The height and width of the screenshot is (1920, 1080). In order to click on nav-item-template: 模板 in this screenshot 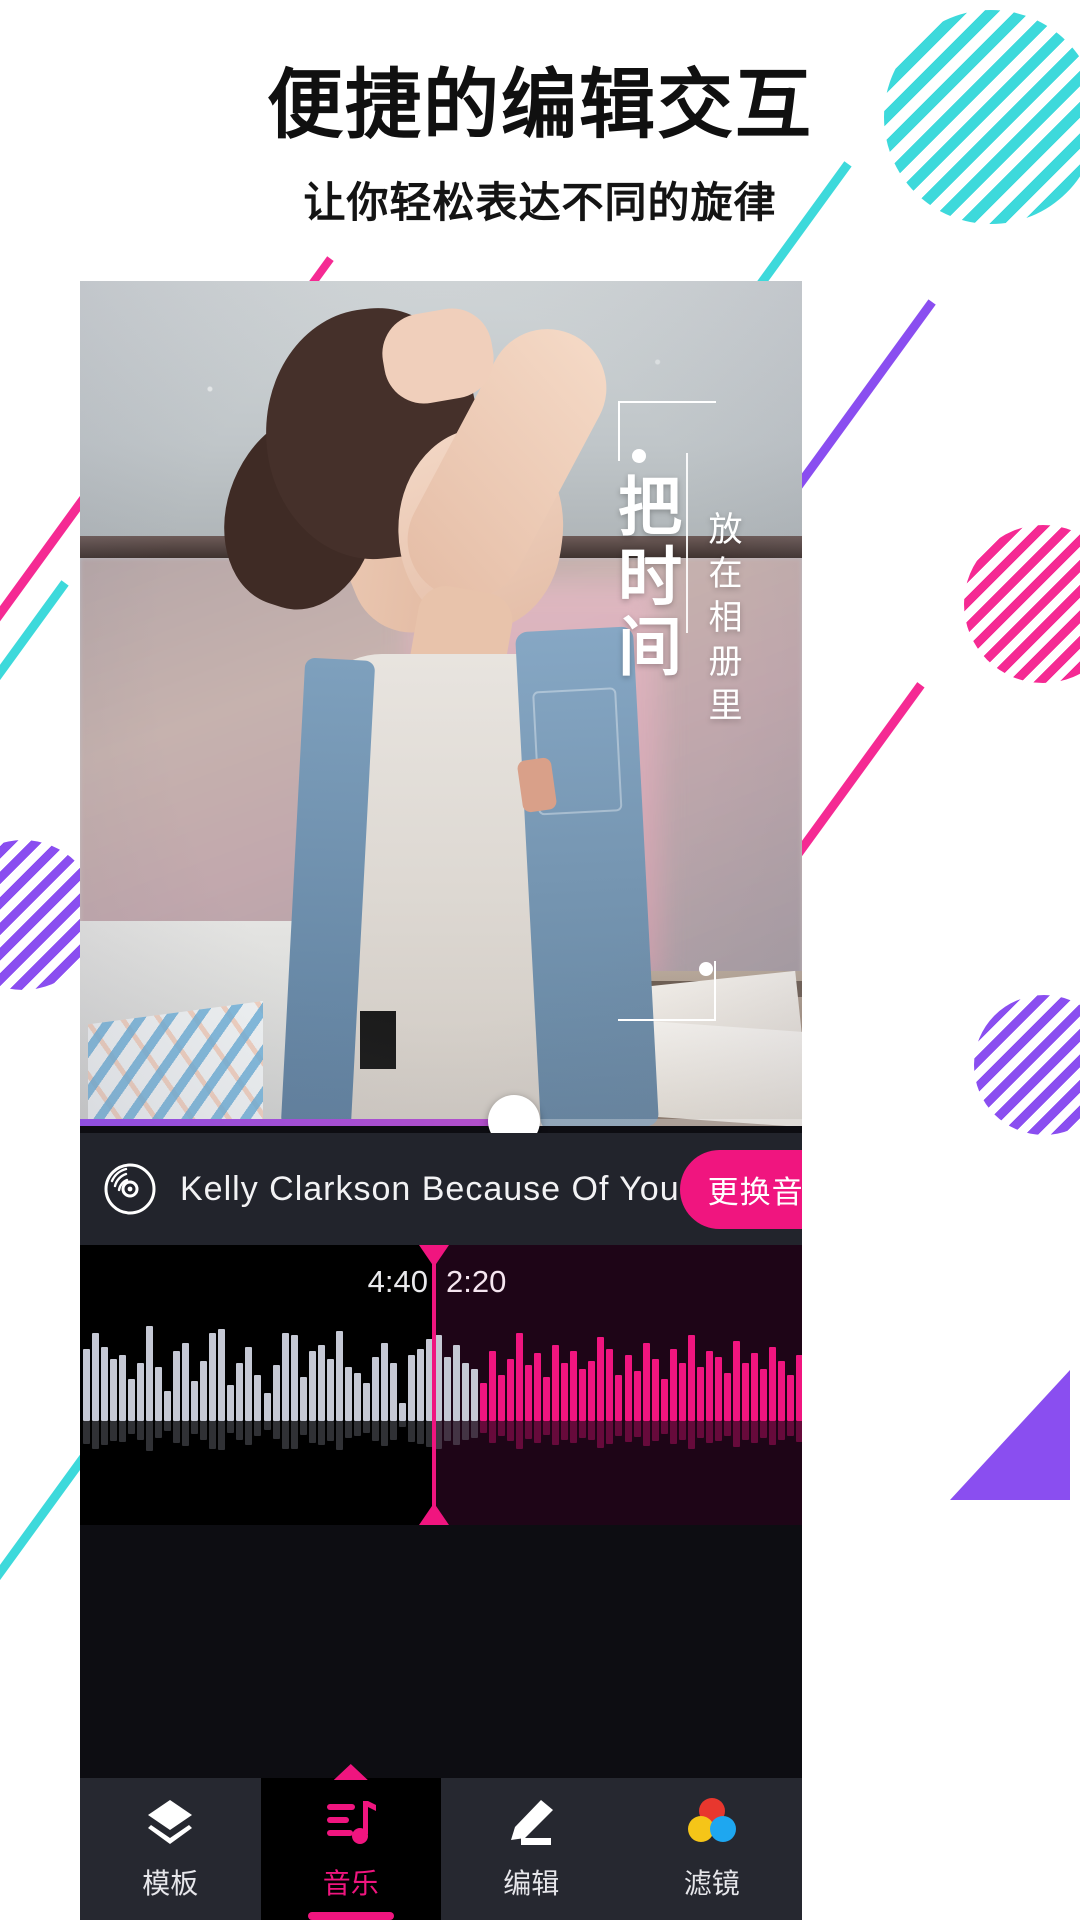, I will do `click(170, 1849)`.